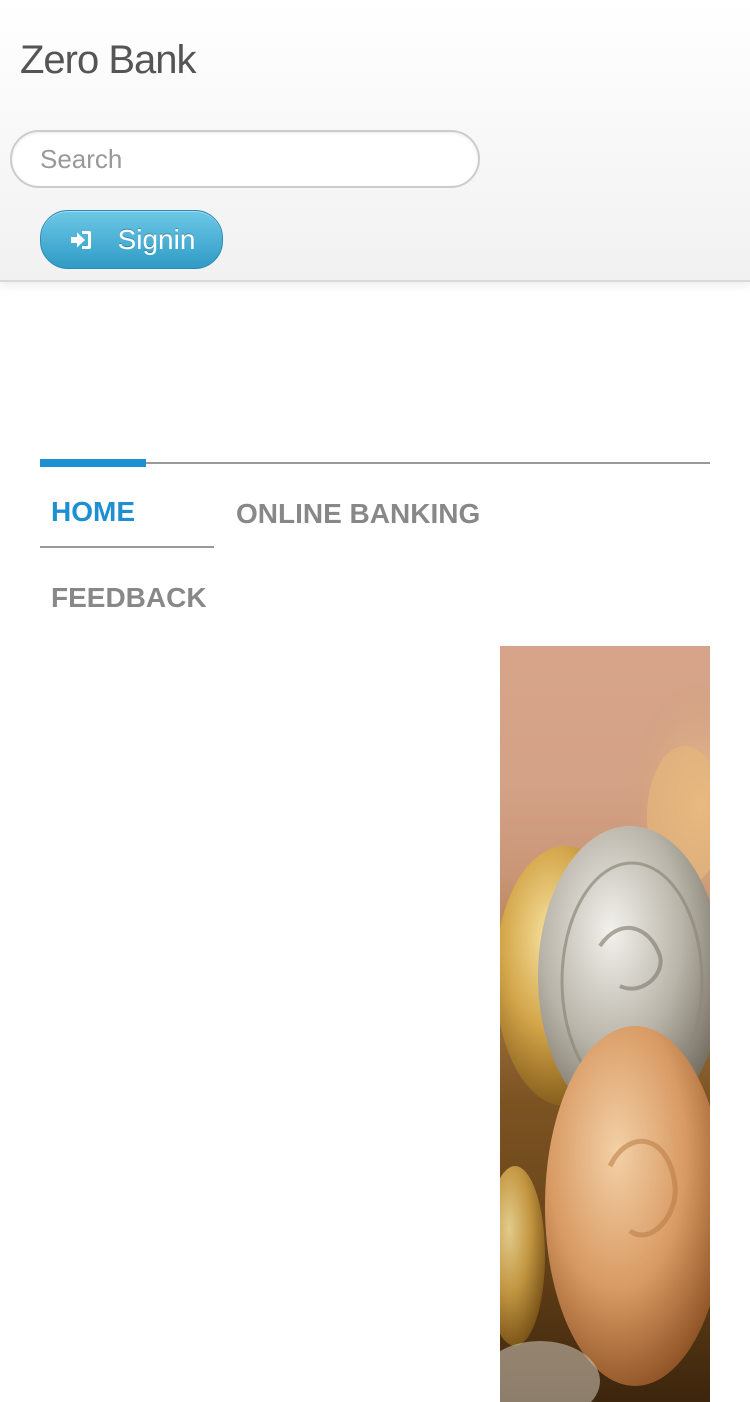  What do you see at coordinates (245, 159) in the screenshot?
I see `search-input` at bounding box center [245, 159].